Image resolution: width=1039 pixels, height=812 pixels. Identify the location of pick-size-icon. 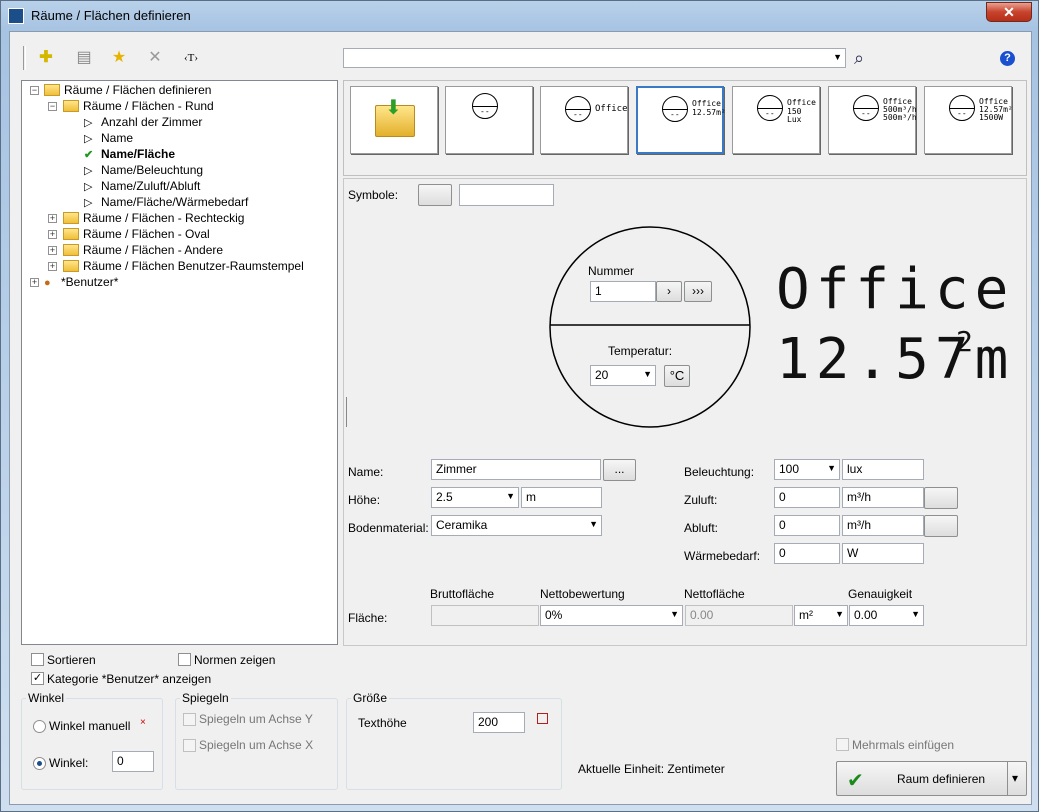
(542, 718).